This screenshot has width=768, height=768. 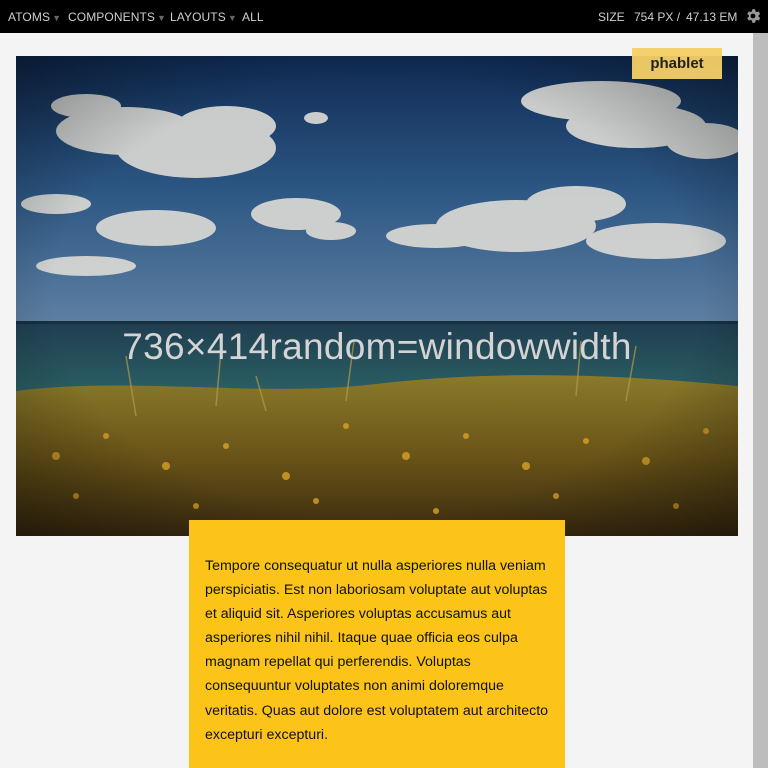 What do you see at coordinates (657, 17) in the screenshot?
I see `size-px-readout: 754 PX /` at bounding box center [657, 17].